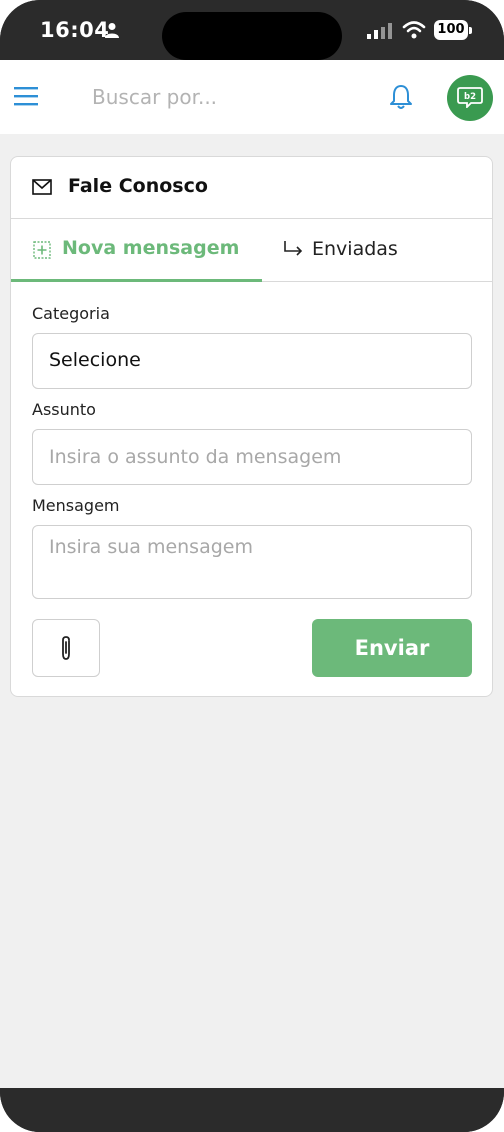  I want to click on bell-icon, so click(401, 97).